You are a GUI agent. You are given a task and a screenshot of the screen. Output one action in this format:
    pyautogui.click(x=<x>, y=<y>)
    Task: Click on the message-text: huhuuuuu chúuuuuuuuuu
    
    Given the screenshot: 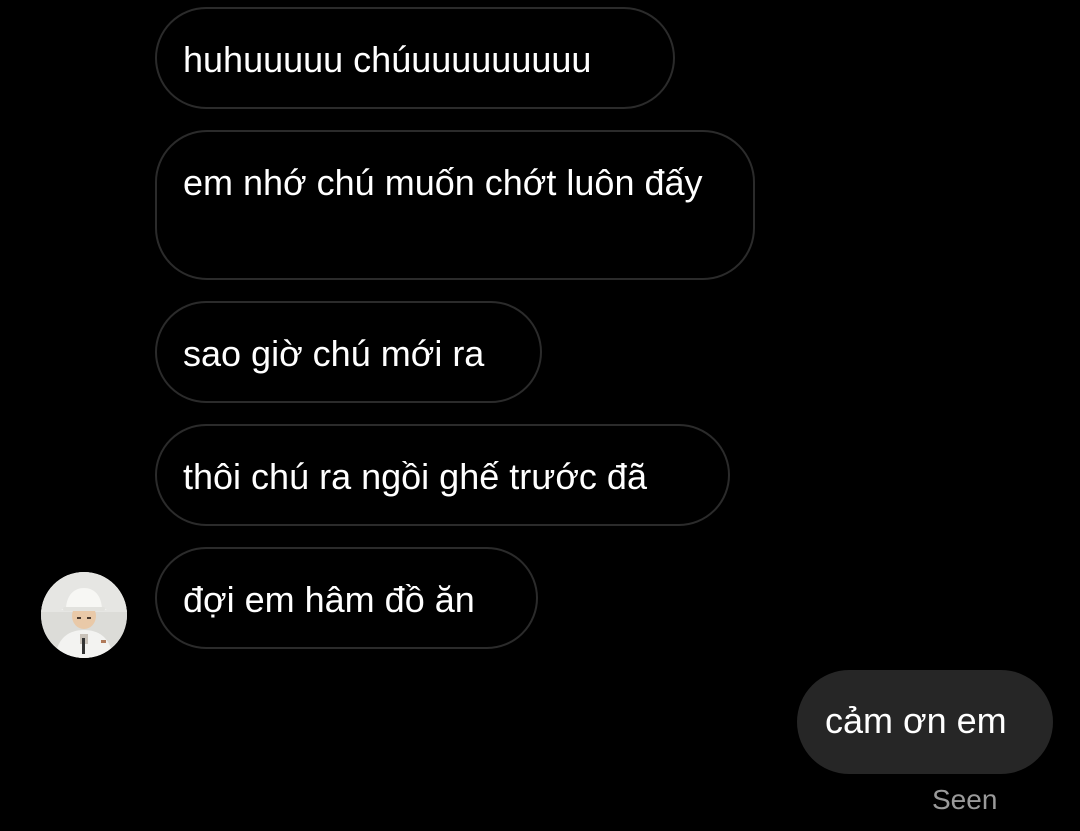 What is the action you would take?
    pyautogui.click(x=387, y=59)
    